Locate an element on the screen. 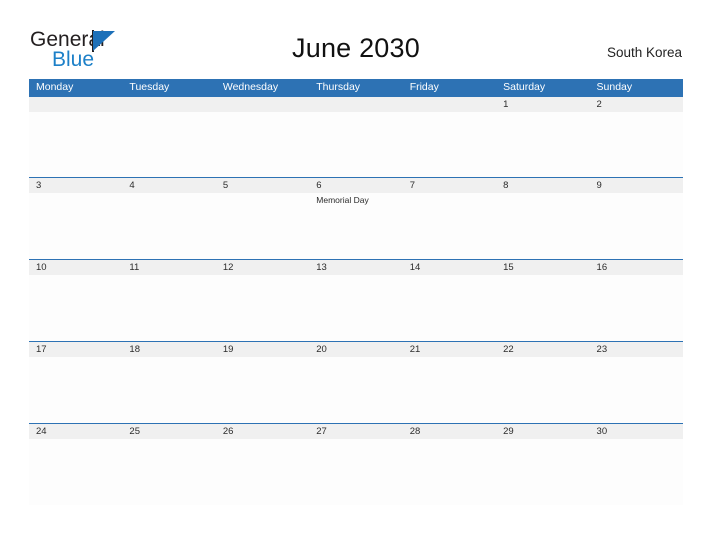 The image size is (712, 550). calendar-week-row: 17 18 19 20 21 22 23 is located at coordinates (356, 382).